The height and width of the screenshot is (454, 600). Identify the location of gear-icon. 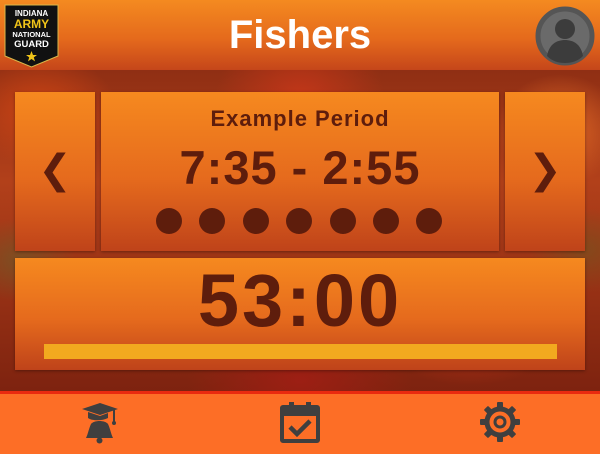
(500, 422).